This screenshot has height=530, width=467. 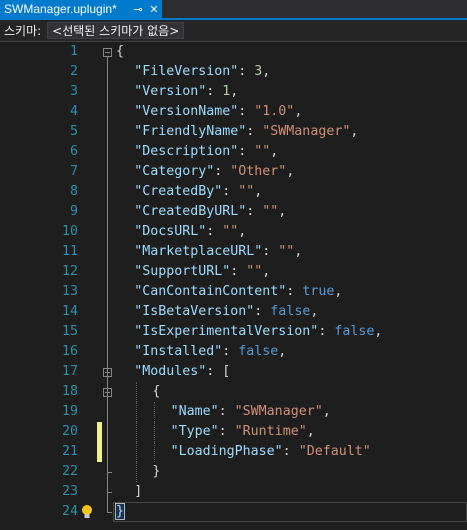 I want to click on schema-bar: 스키마: <선택된 스키마가 없음>, so click(x=233, y=31).